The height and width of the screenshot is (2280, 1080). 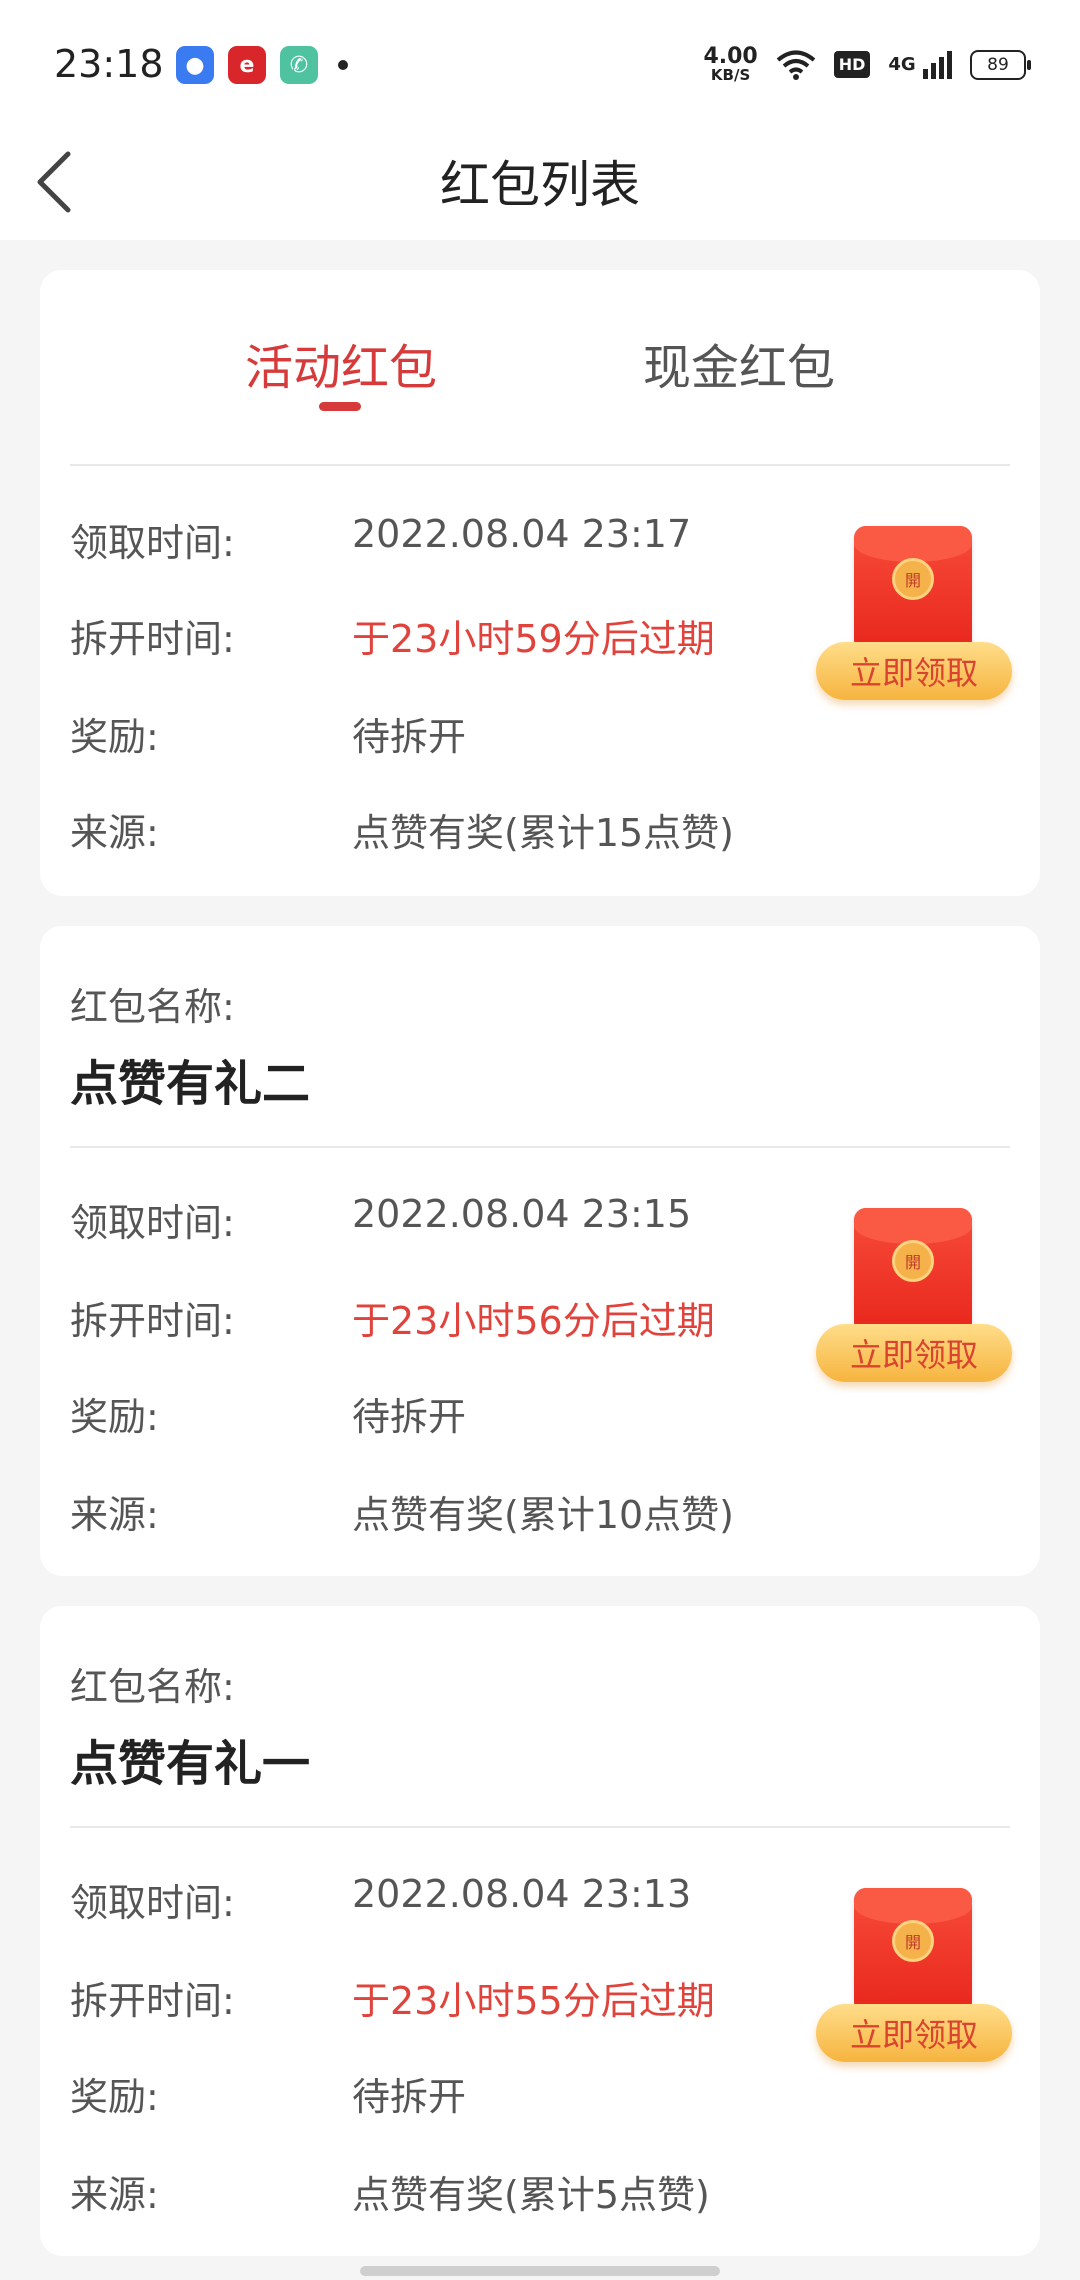 What do you see at coordinates (340, 406) in the screenshot?
I see `active-tab-indicator` at bounding box center [340, 406].